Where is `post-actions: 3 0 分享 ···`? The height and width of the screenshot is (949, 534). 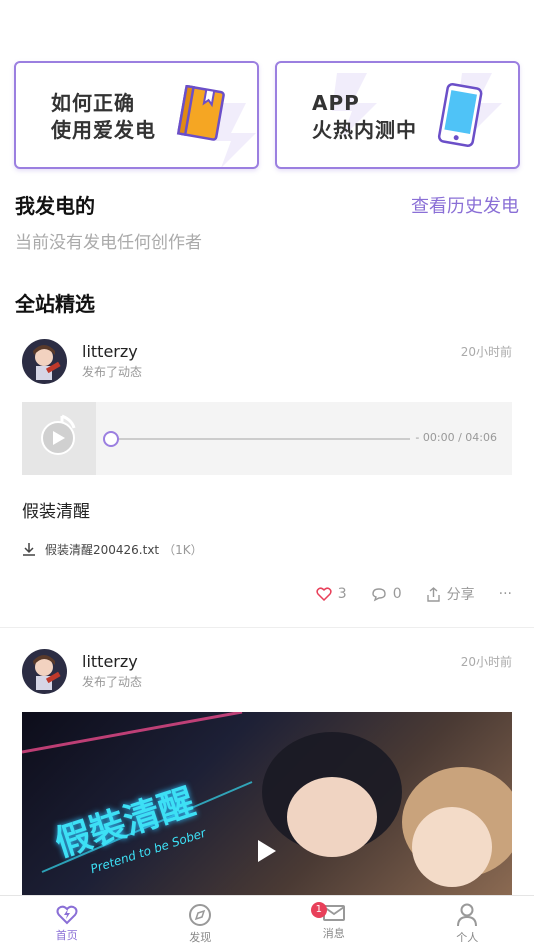 post-actions: 3 0 分享 ··· is located at coordinates (402, 594).